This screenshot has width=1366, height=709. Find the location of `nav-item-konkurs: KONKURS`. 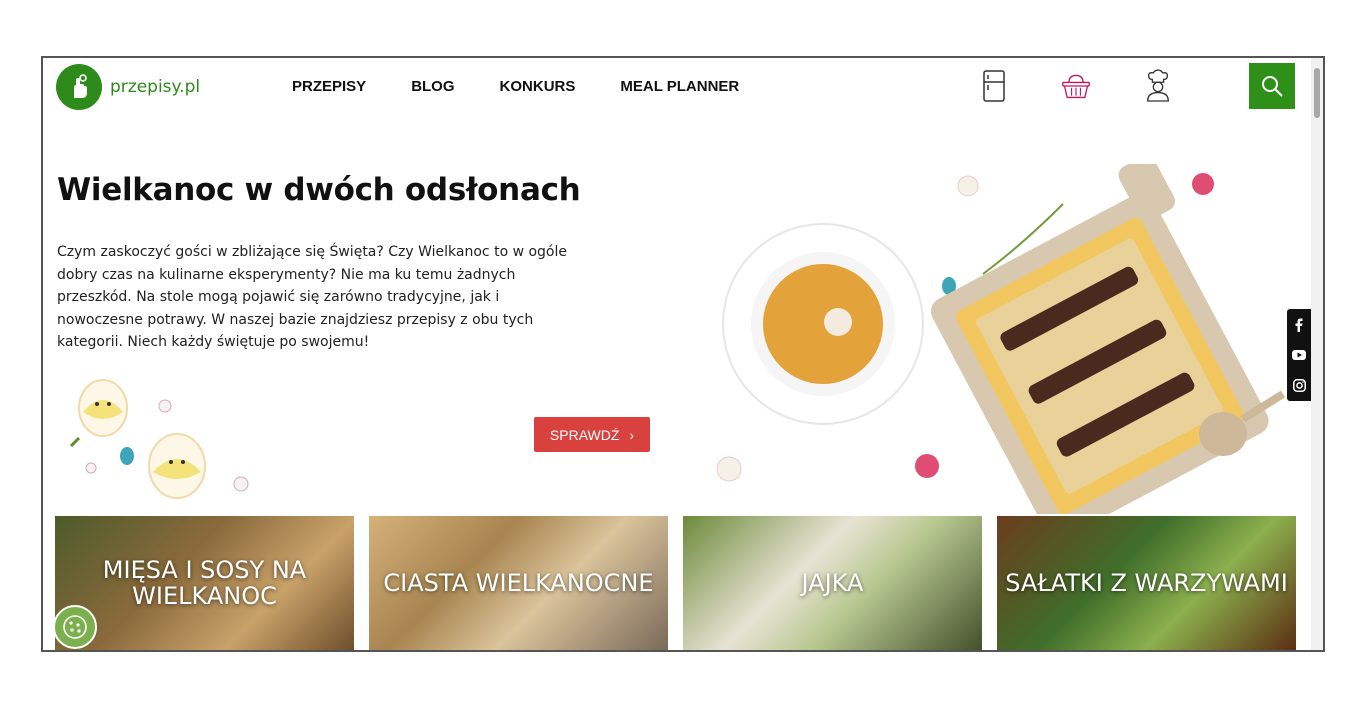

nav-item-konkurs: KONKURS is located at coordinates (538, 86).